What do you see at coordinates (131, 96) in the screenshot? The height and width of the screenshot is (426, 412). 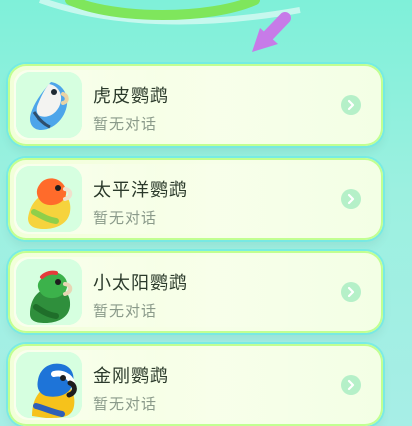 I see `parrot-name: 虎皮鹦鹉` at bounding box center [131, 96].